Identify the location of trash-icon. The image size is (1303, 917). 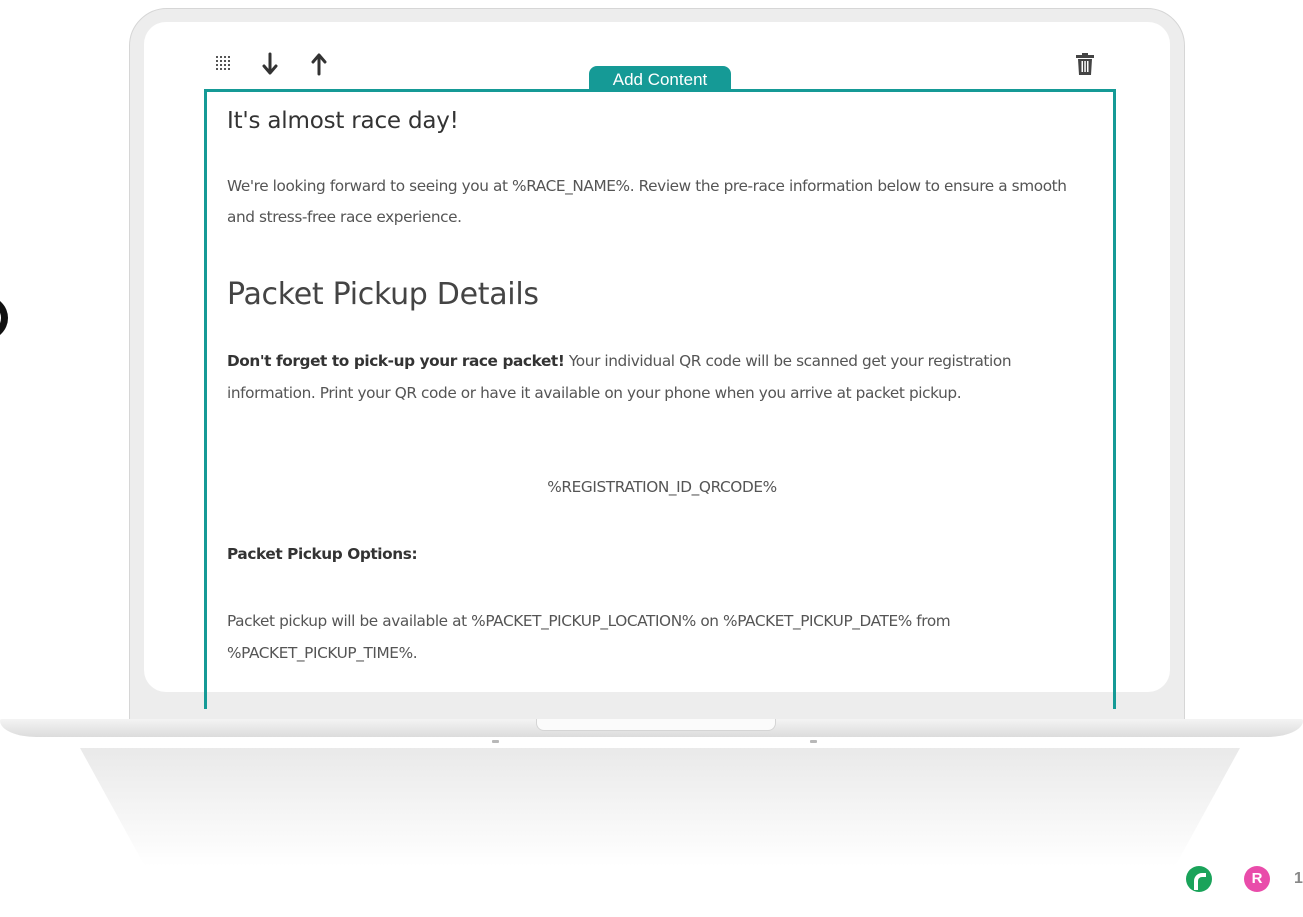
(1085, 64).